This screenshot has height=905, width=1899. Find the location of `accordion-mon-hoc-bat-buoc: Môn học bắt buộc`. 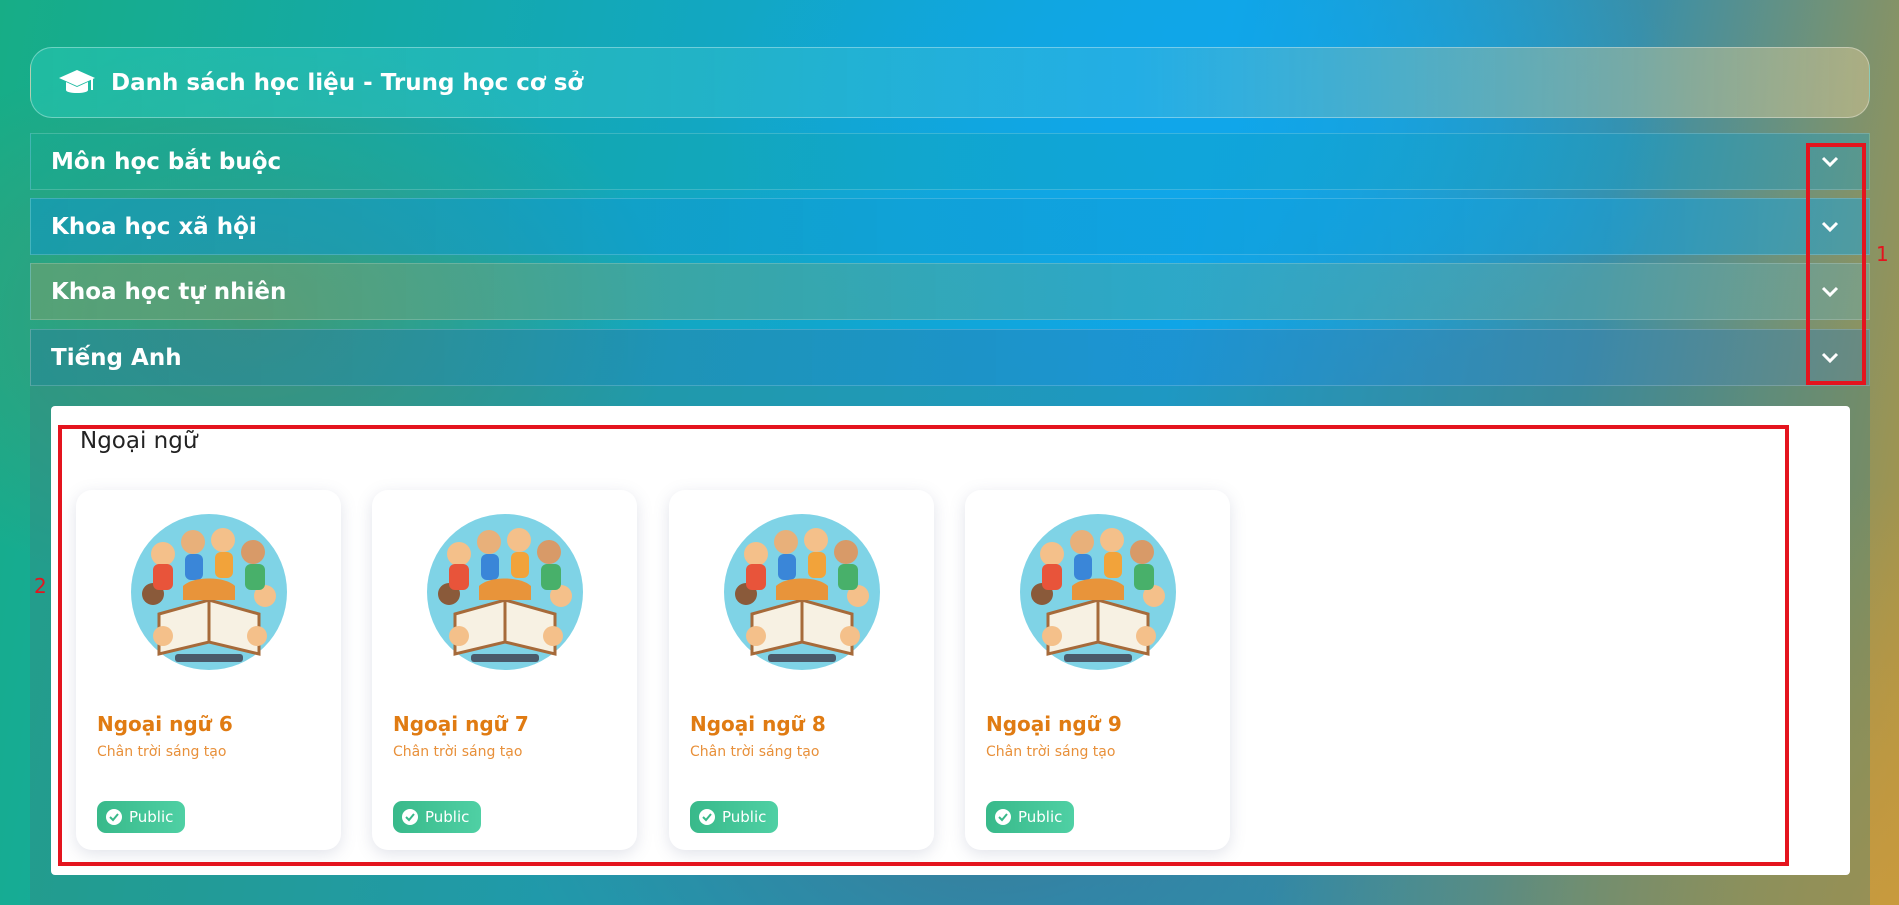

accordion-mon-hoc-bat-buoc: Môn học bắt buộc is located at coordinates (950, 161).